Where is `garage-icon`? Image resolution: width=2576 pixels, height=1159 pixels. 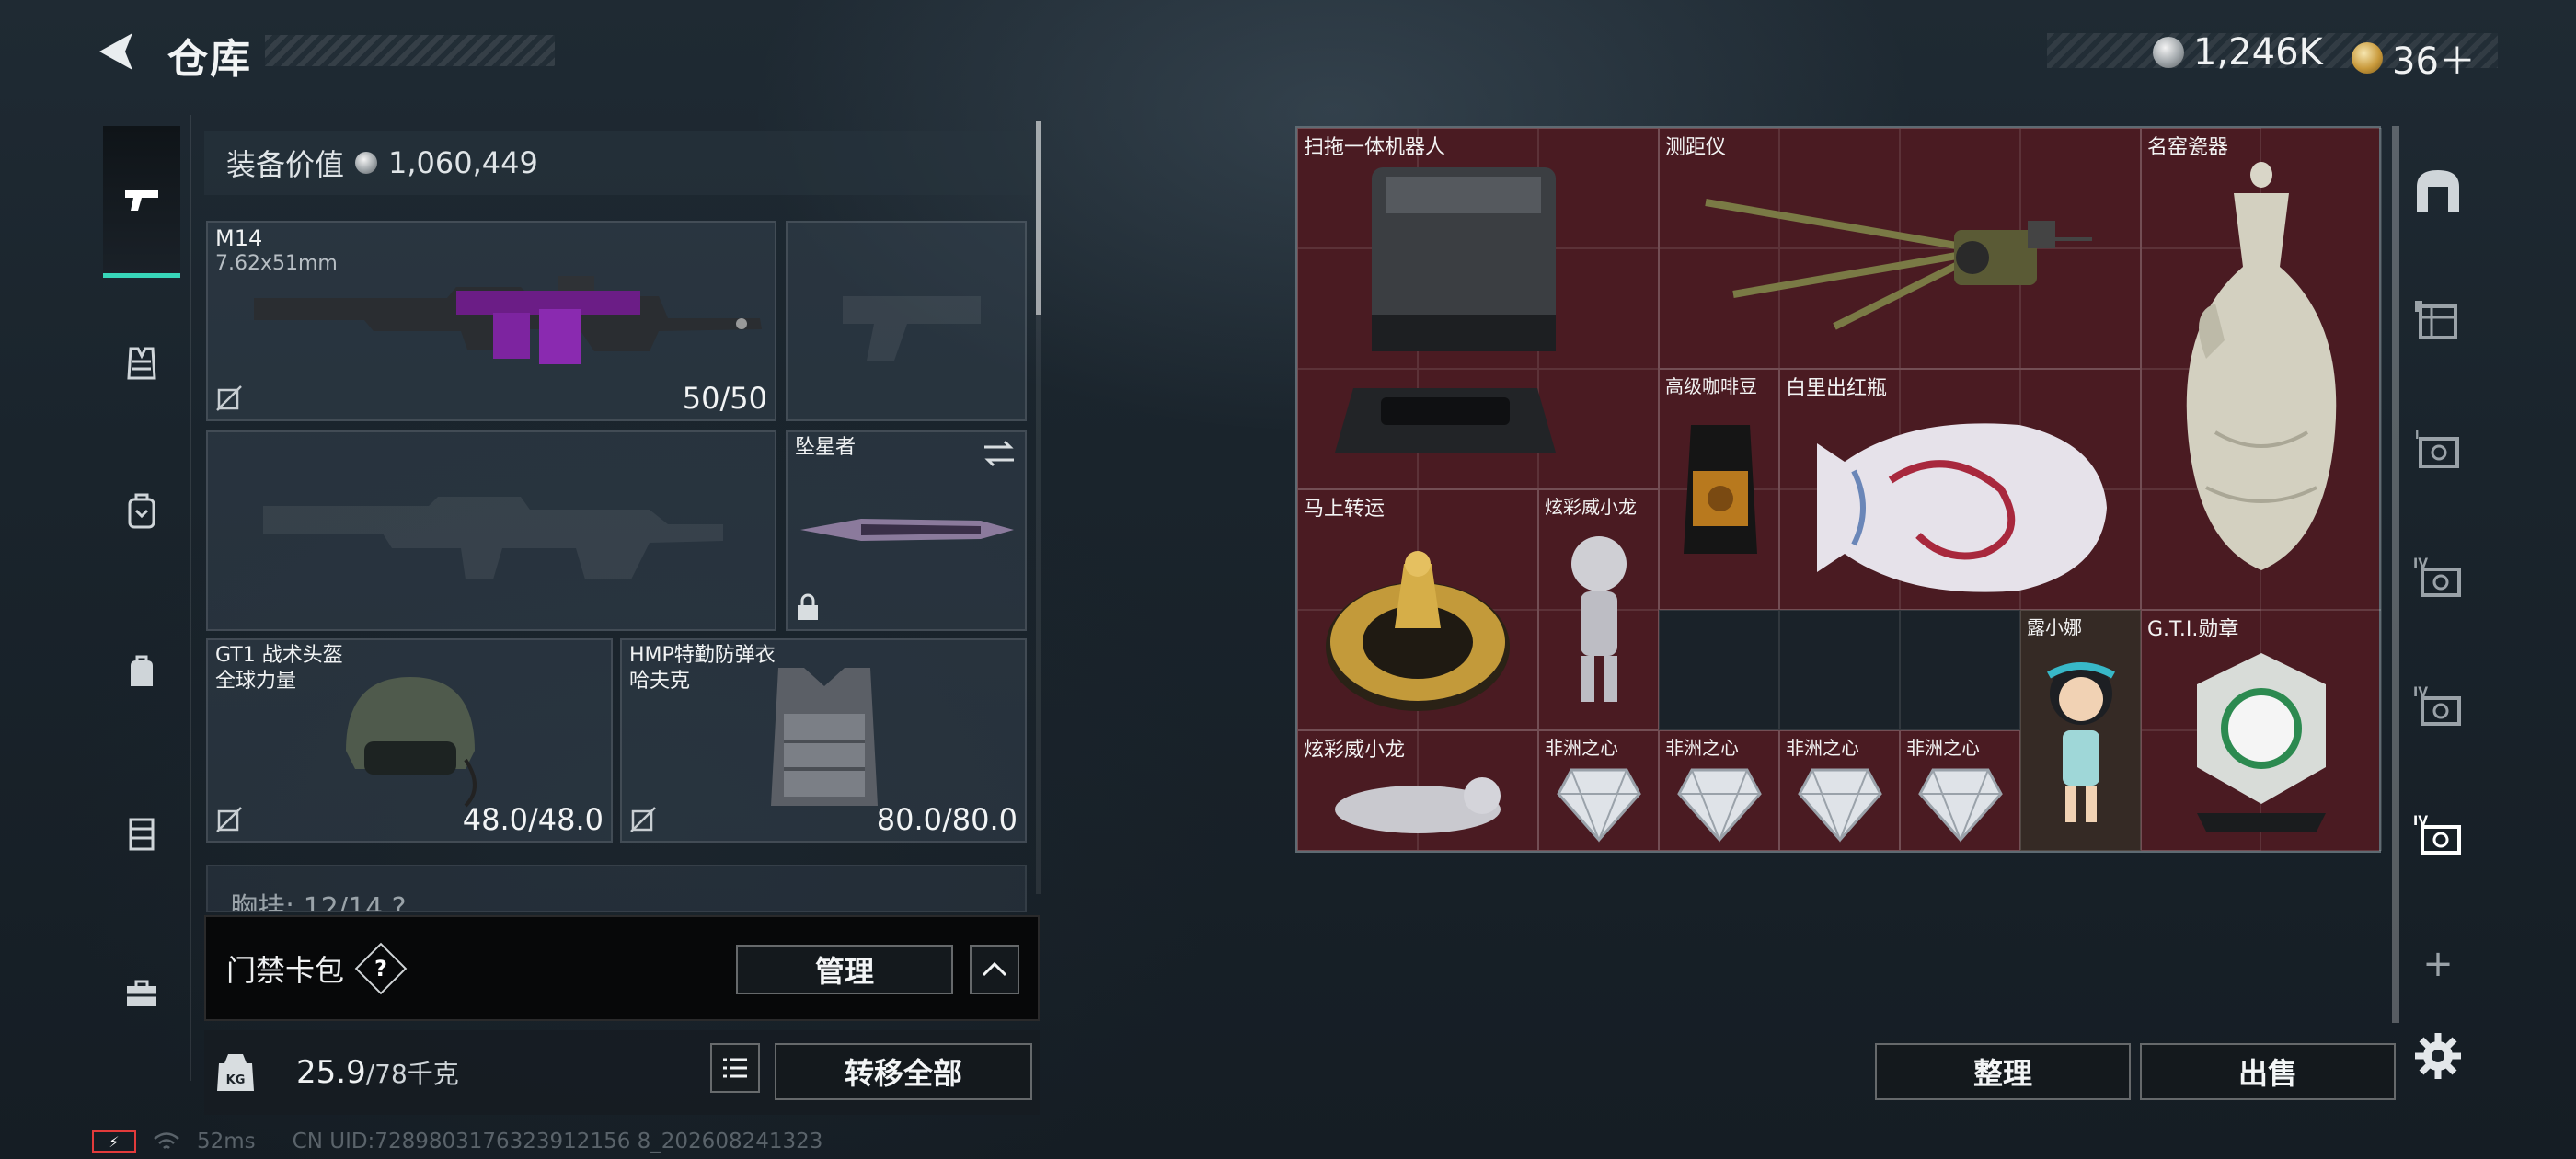
garage-icon is located at coordinates (2438, 191).